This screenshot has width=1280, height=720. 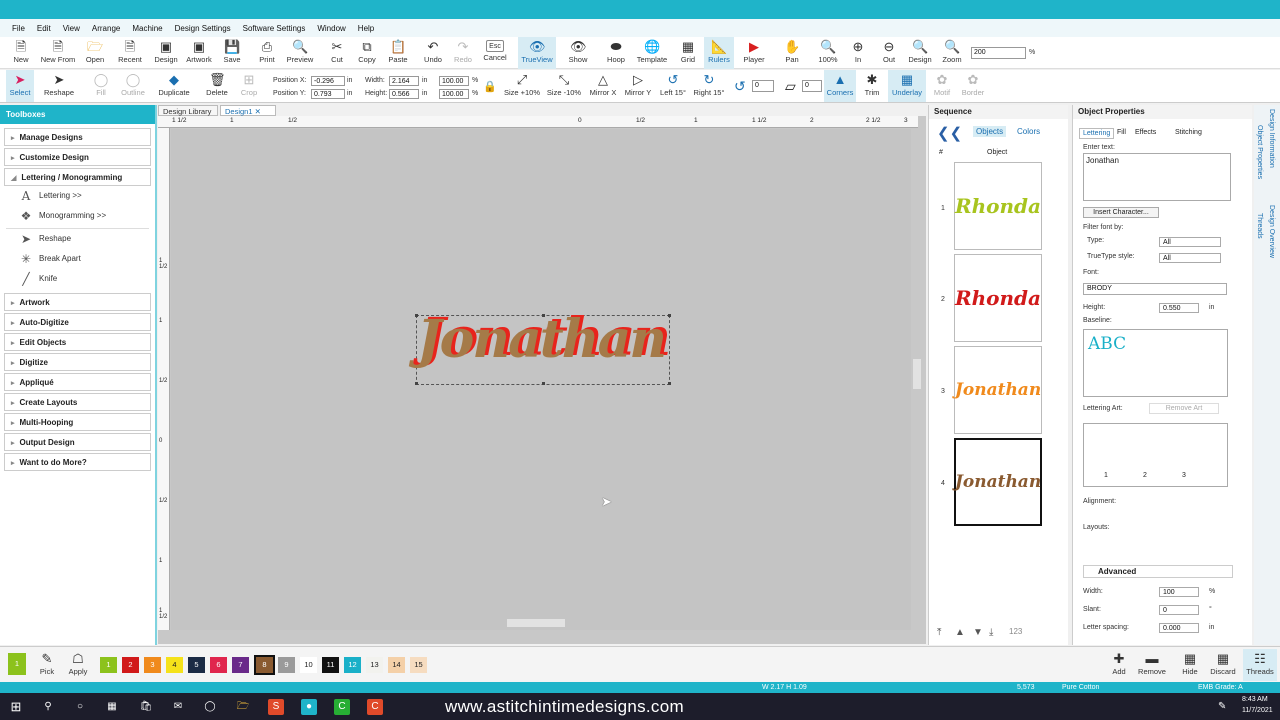 I want to click on embroidery-app-icon: ●, so click(x=309, y=707).